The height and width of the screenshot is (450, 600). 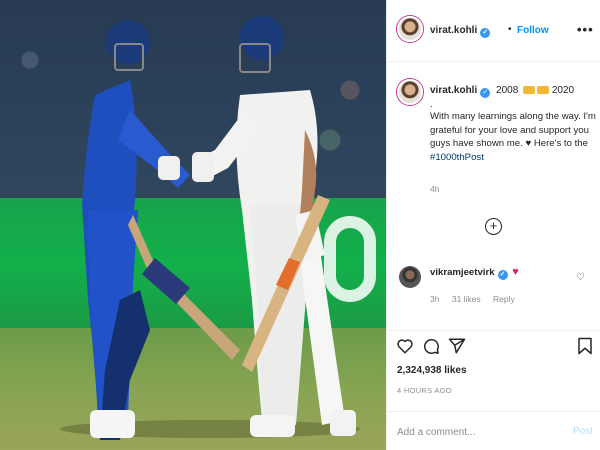 What do you see at coordinates (507, 90) in the screenshot?
I see `caption-year-start: 2008` at bounding box center [507, 90].